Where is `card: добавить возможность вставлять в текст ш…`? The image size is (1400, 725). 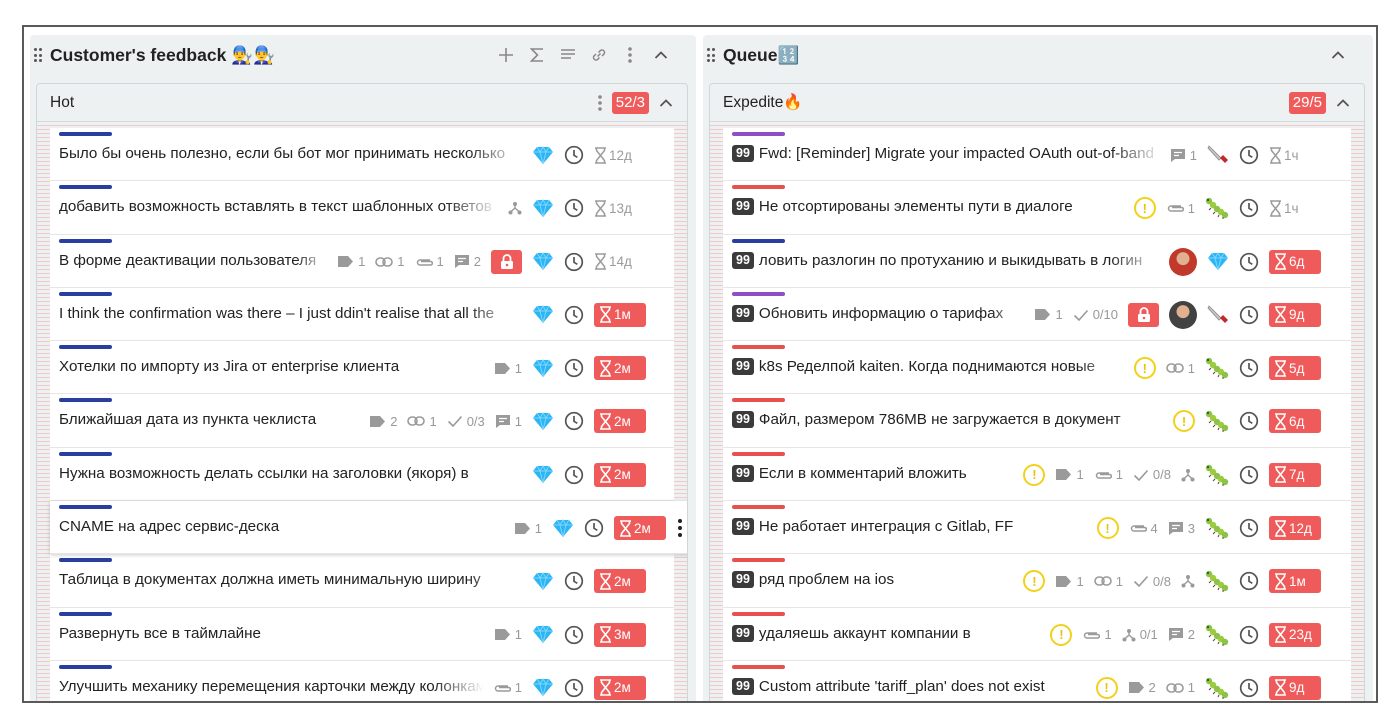
card: добавить возможность вставлять в текст ш… is located at coordinates (362, 208).